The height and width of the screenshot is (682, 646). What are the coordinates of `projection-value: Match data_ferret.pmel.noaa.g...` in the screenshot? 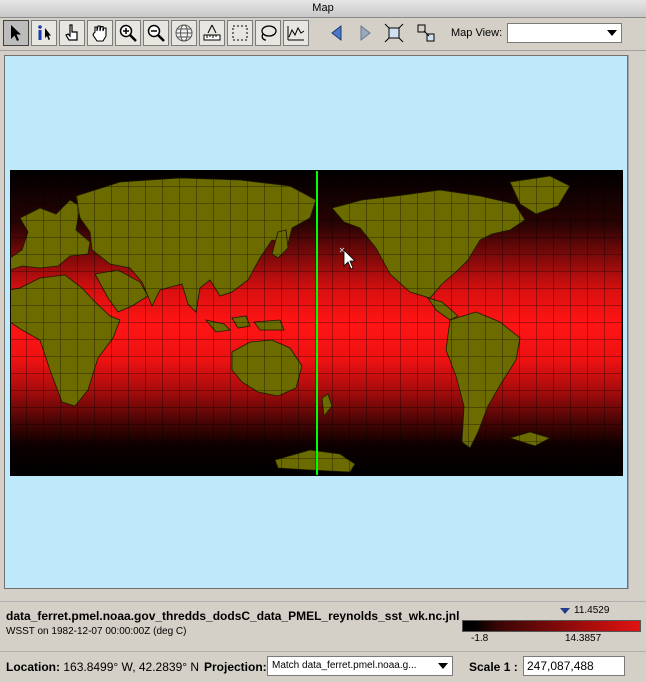 It's located at (344, 665).